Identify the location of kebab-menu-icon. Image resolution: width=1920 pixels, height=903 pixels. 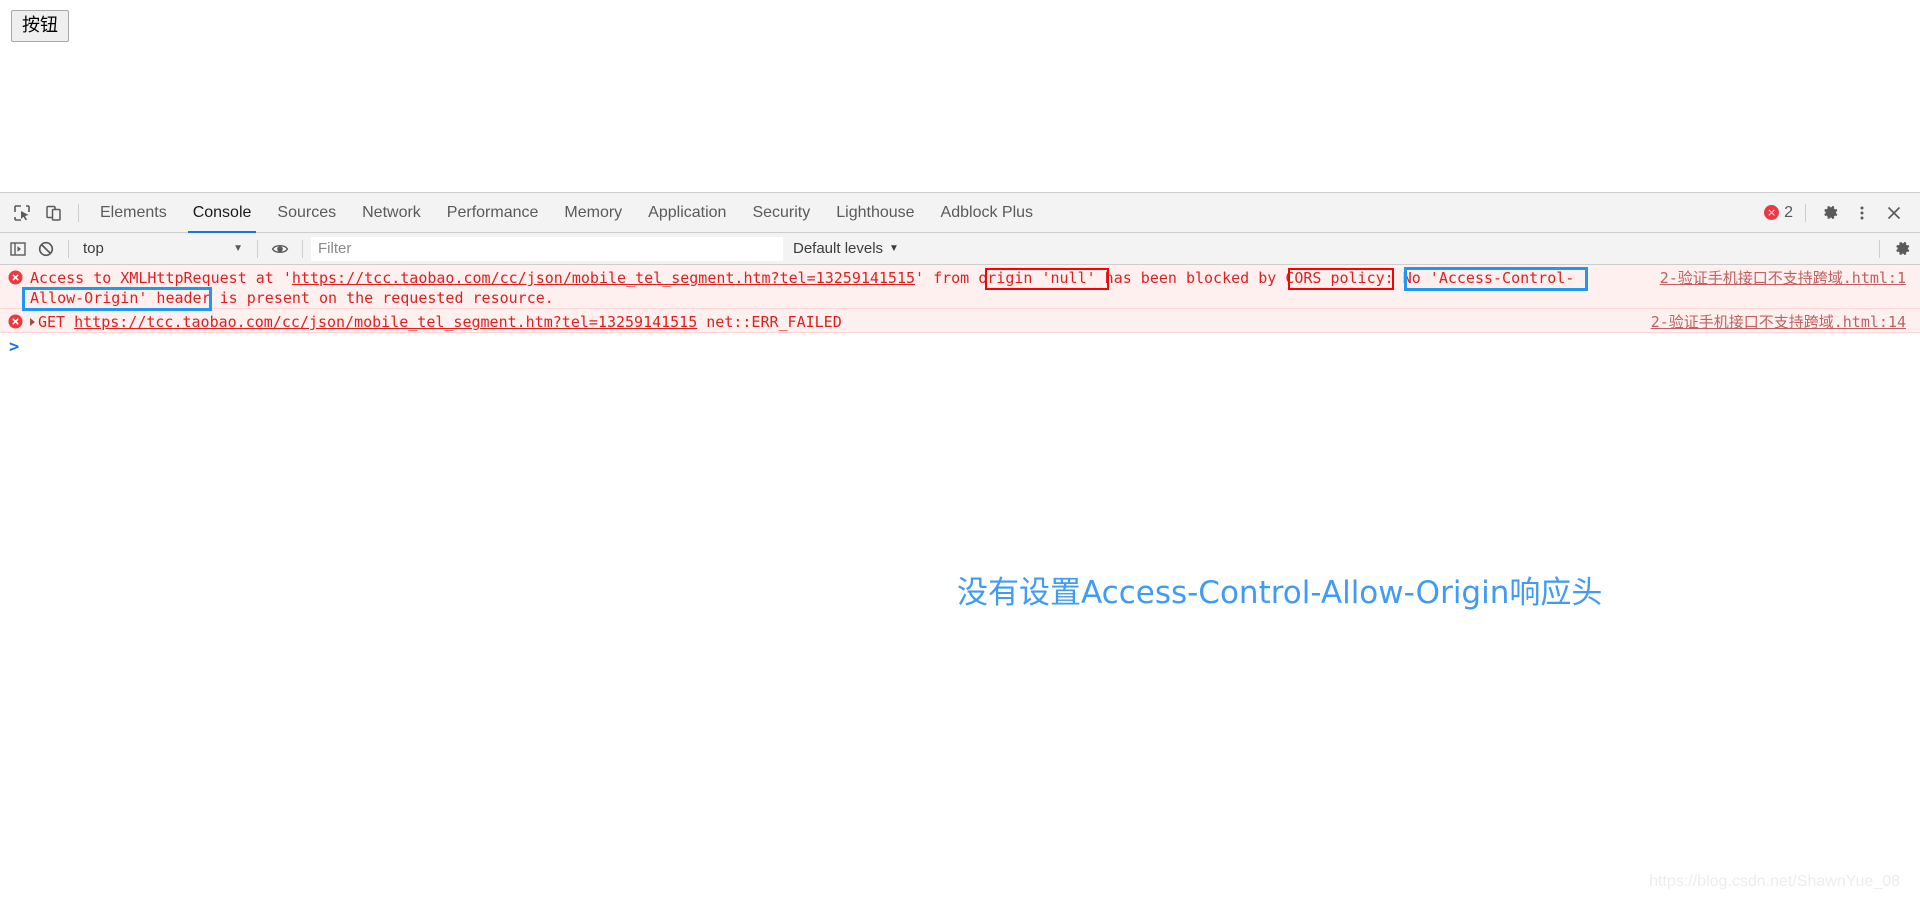
(1862, 213).